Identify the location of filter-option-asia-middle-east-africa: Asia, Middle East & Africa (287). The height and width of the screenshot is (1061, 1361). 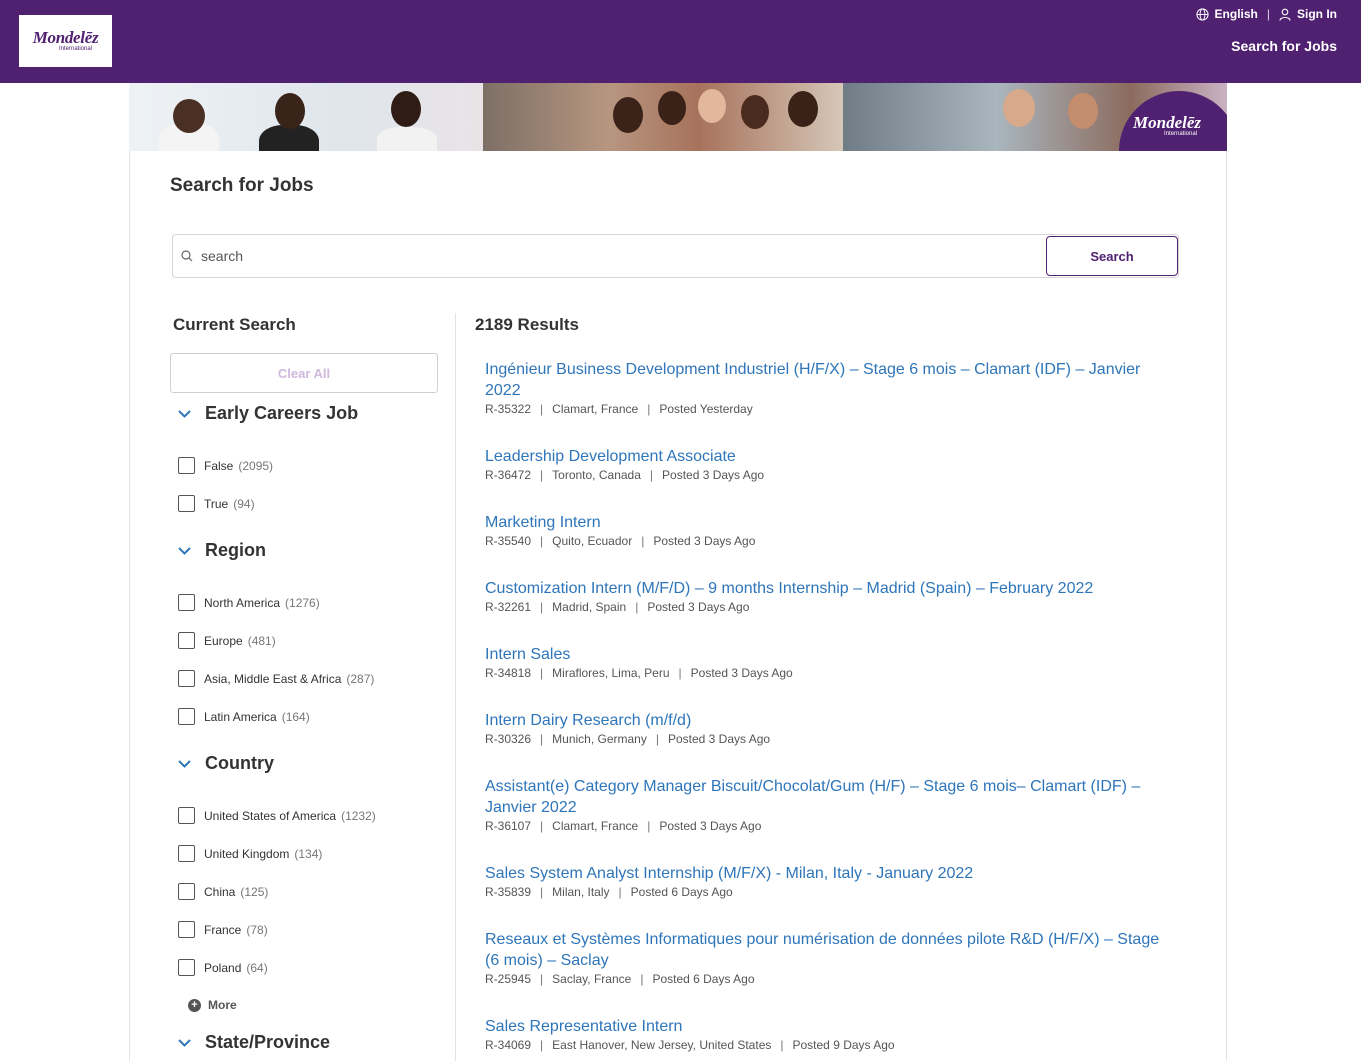
(276, 678).